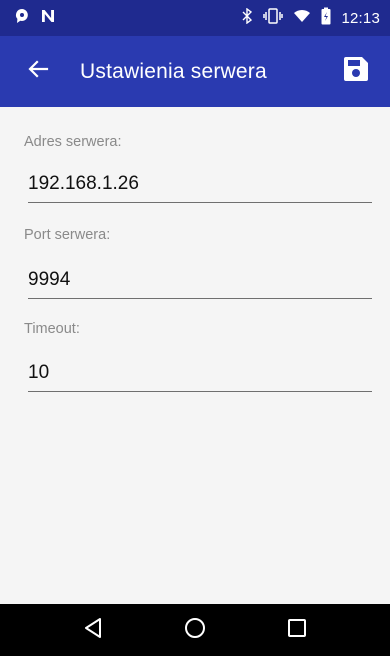 The image size is (390, 656). I want to click on app-bar: Ustawienia serwera, so click(195, 71).